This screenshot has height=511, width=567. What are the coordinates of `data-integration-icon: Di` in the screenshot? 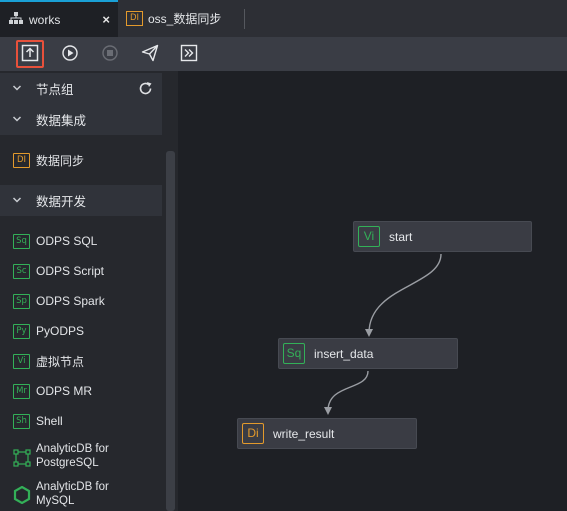 It's located at (253, 433).